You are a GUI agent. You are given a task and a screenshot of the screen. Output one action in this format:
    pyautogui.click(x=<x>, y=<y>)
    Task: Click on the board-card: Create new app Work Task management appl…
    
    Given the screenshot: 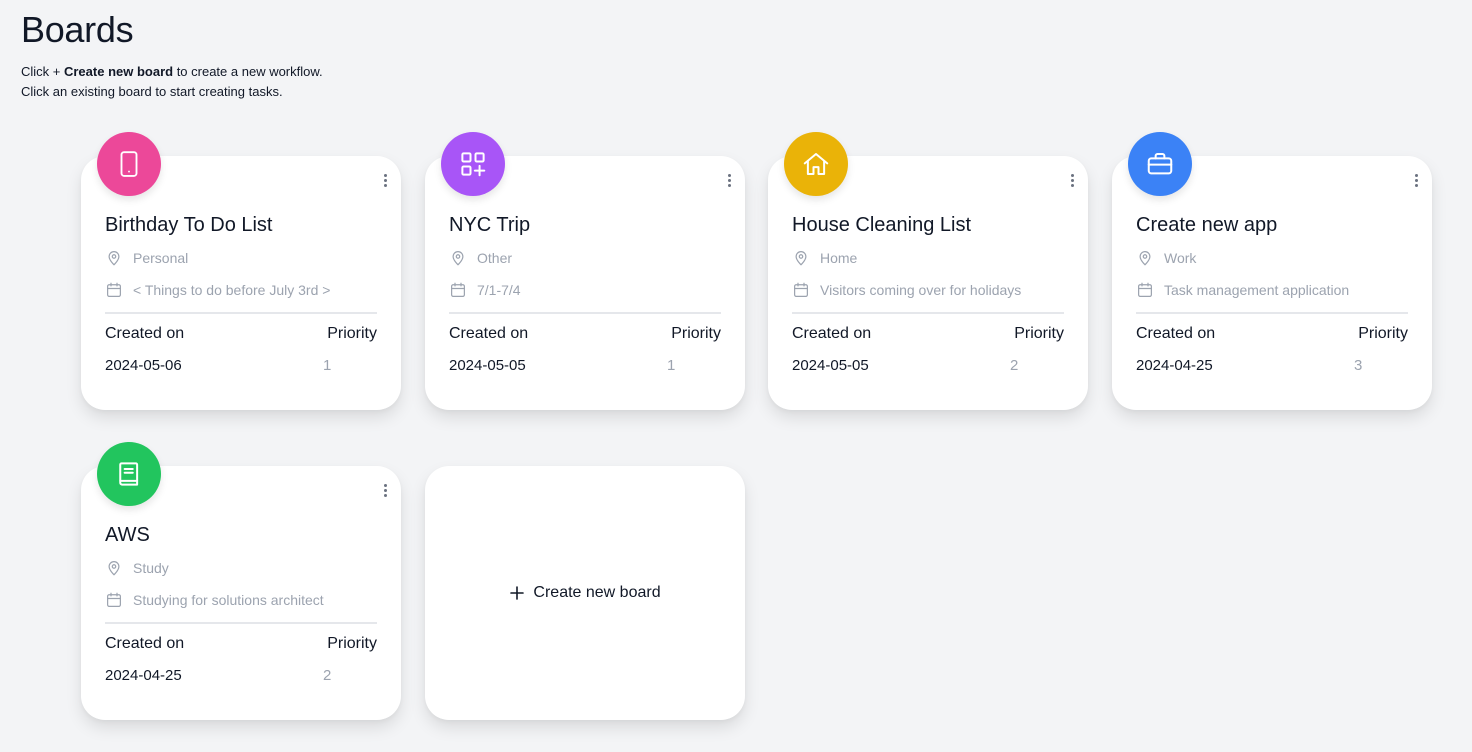 What is the action you would take?
    pyautogui.click(x=1272, y=271)
    